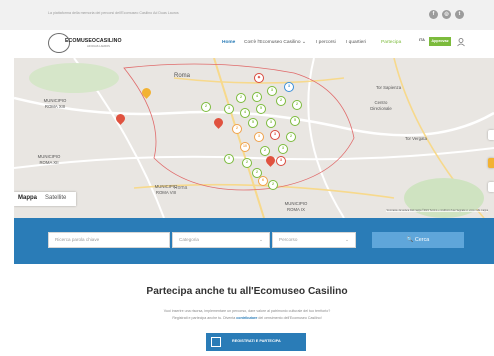  I want to click on map-label: Tor Sapienza, so click(389, 87).